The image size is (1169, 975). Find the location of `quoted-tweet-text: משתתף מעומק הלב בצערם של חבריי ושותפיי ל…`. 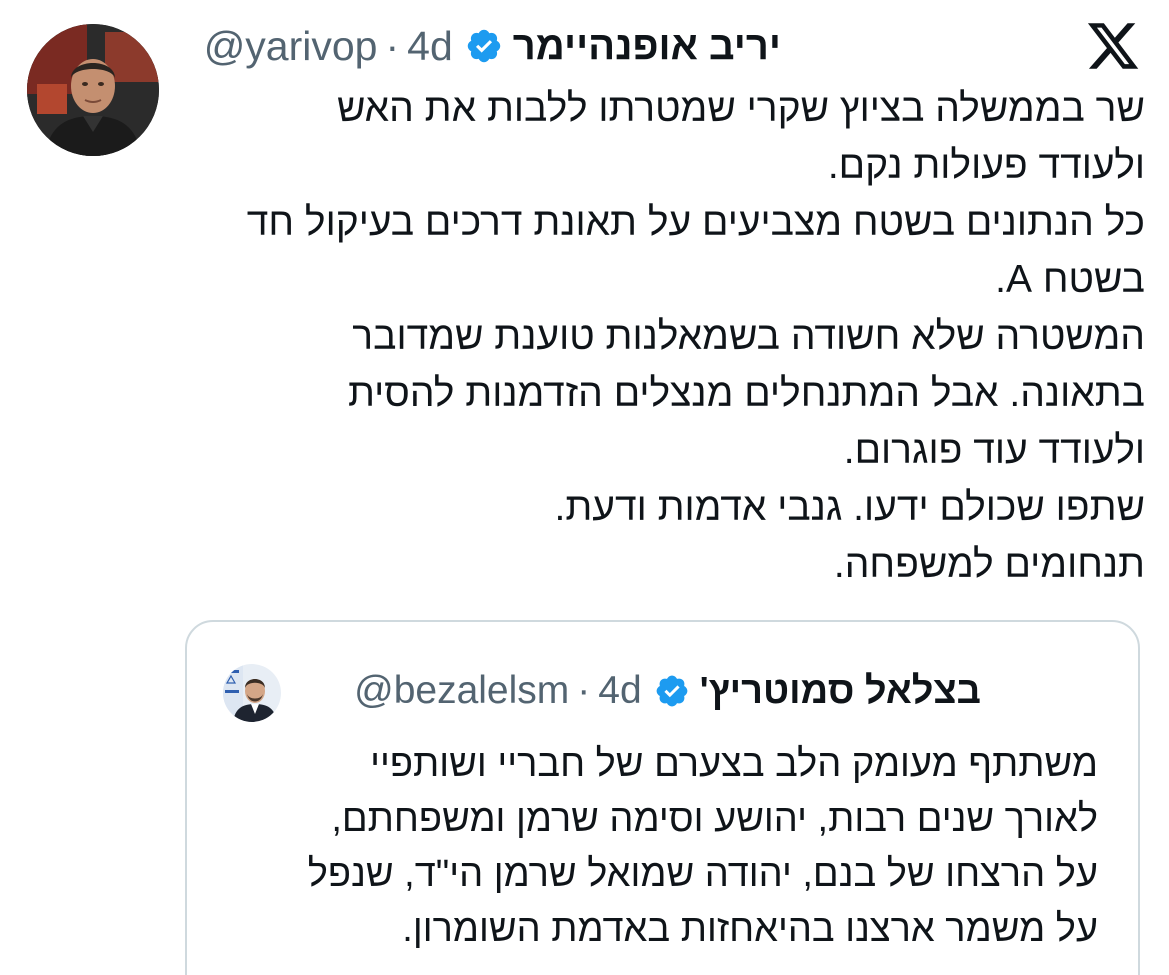

quoted-tweet-text: משתתף מעומק הלב בצערם של חבריי ושותפיי ל… is located at coordinates (702, 846).